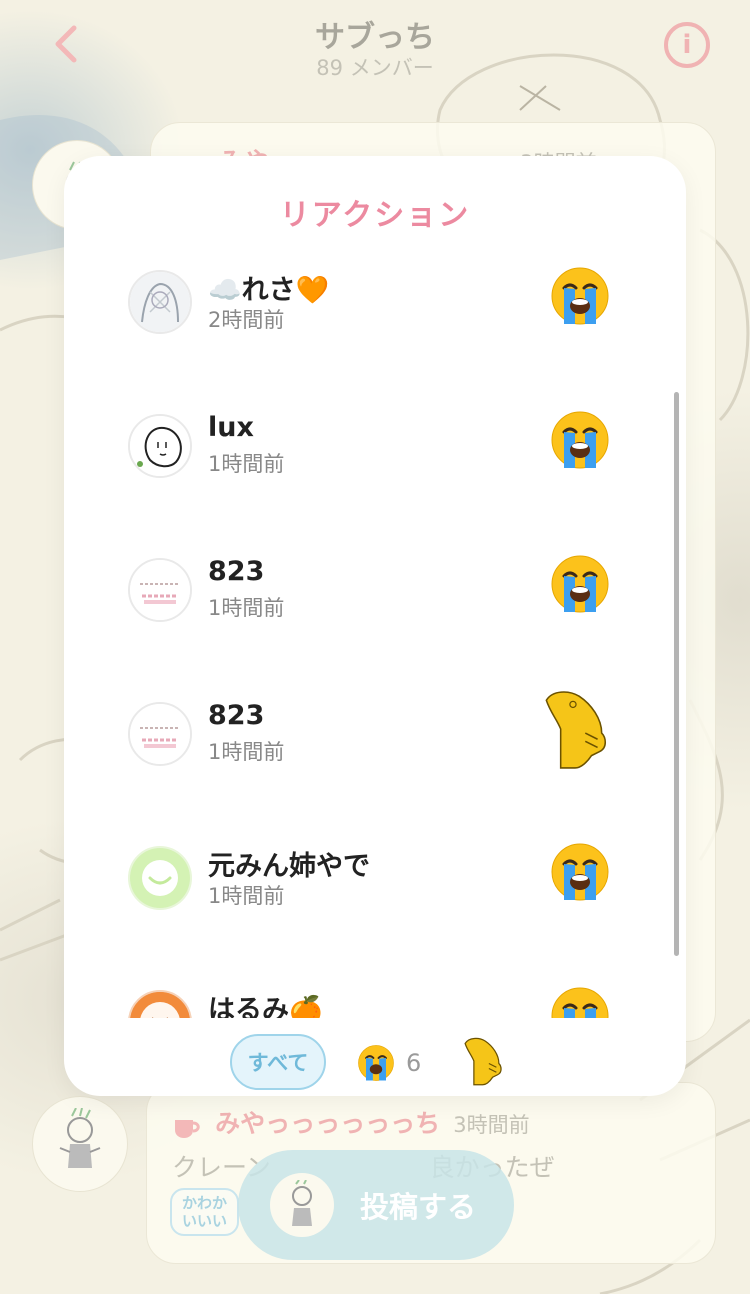 This screenshot has width=750, height=1294. I want to click on reactor-name: lux, so click(231, 427).